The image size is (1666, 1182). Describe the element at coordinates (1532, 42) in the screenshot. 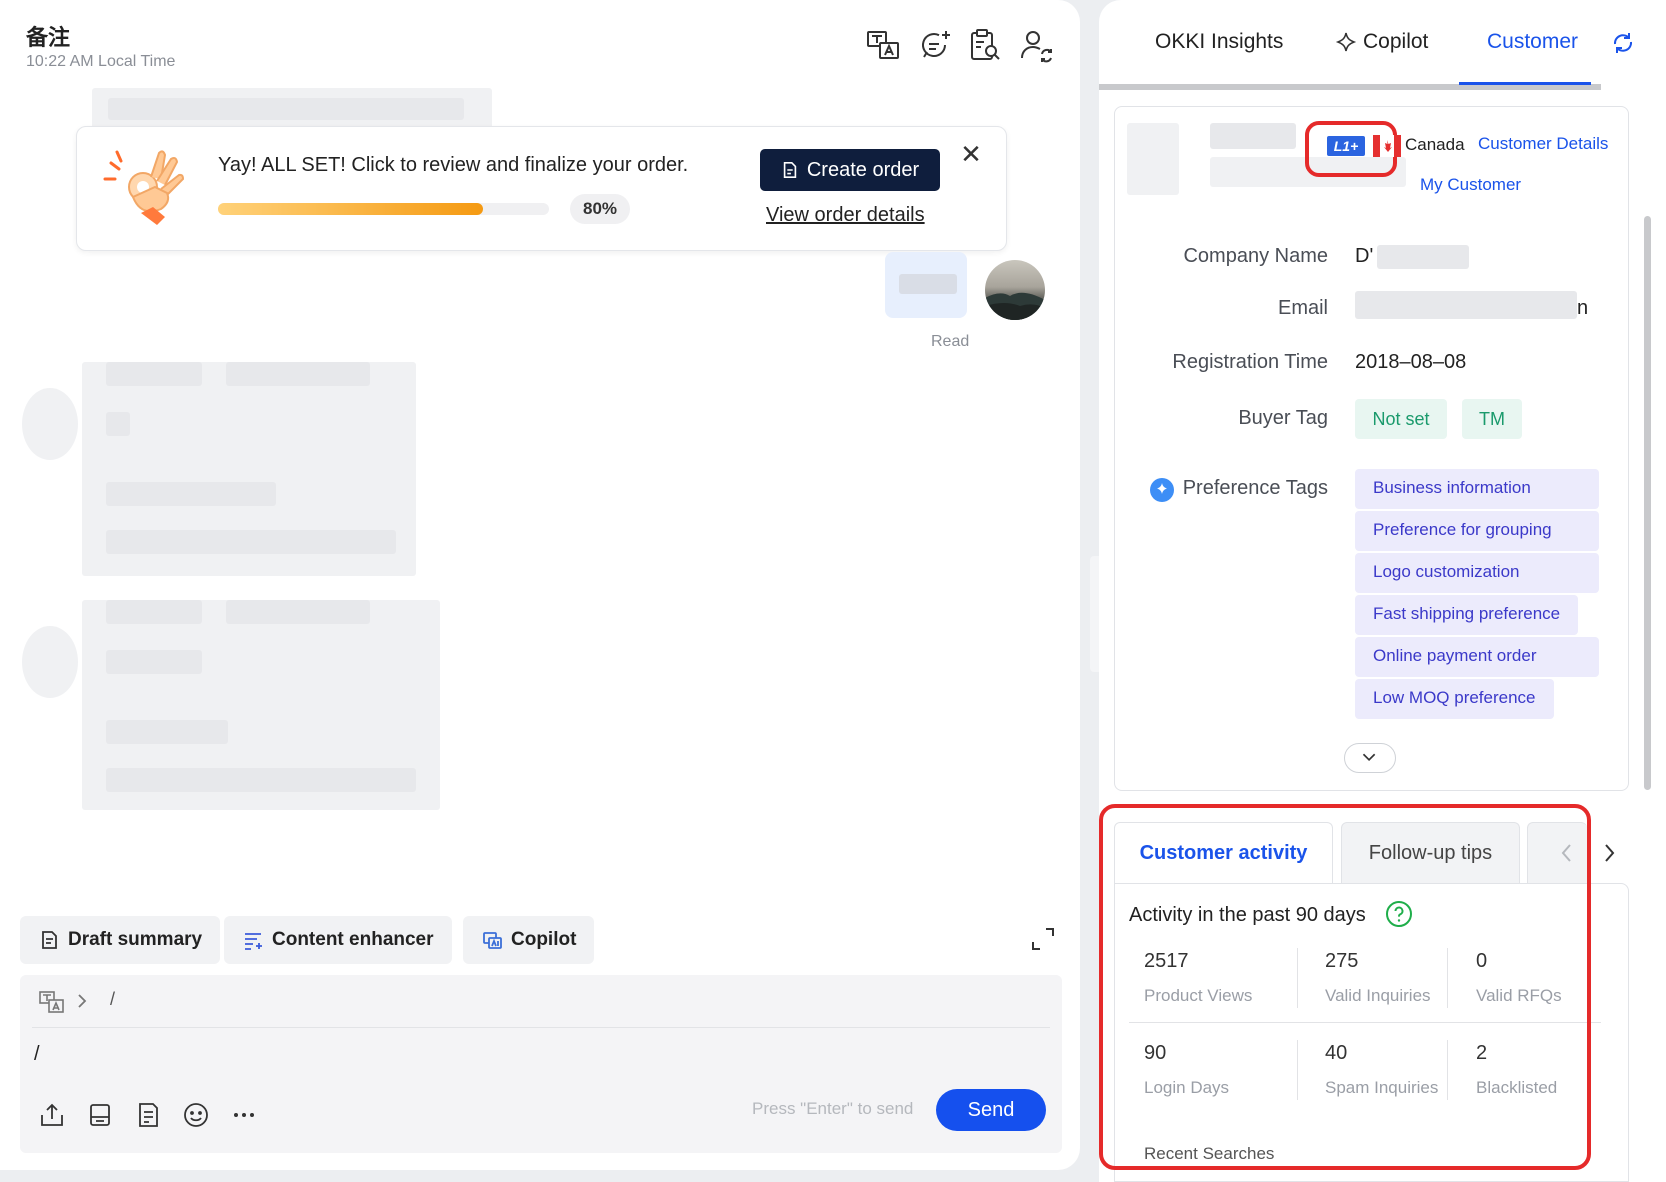

I see `tab-customer: Customer` at that location.